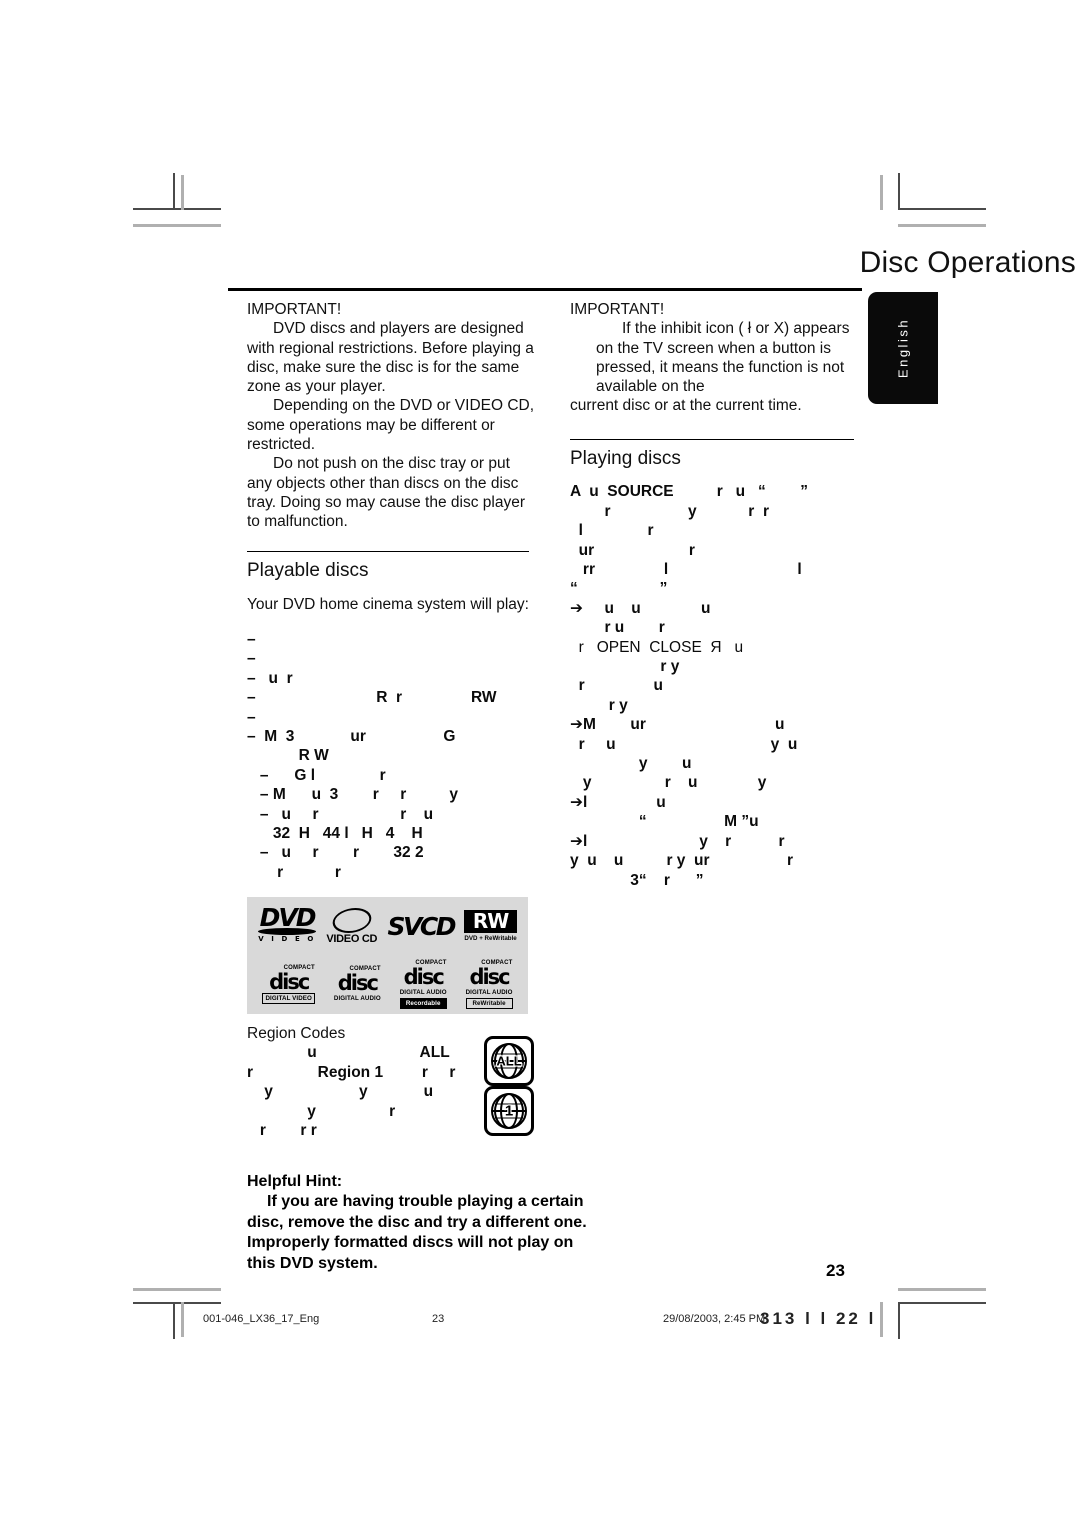 Image resolution: width=1080 pixels, height=1528 pixels. I want to click on page-title: Disc Operations, so click(967, 262).